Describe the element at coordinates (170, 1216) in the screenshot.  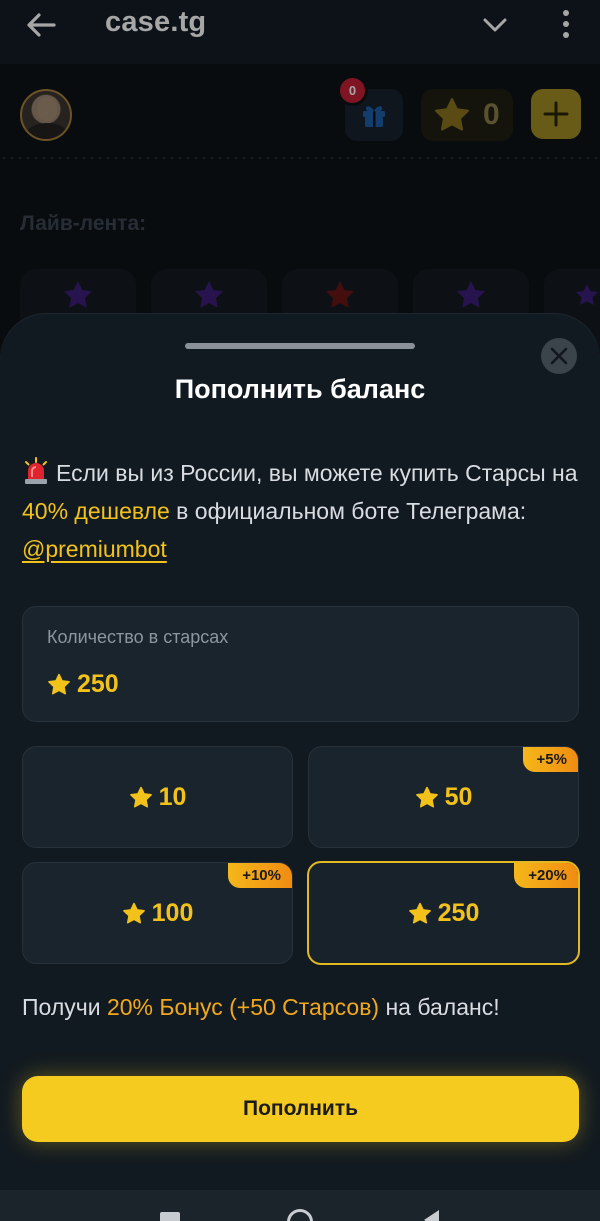
I see `recents-icon` at that location.